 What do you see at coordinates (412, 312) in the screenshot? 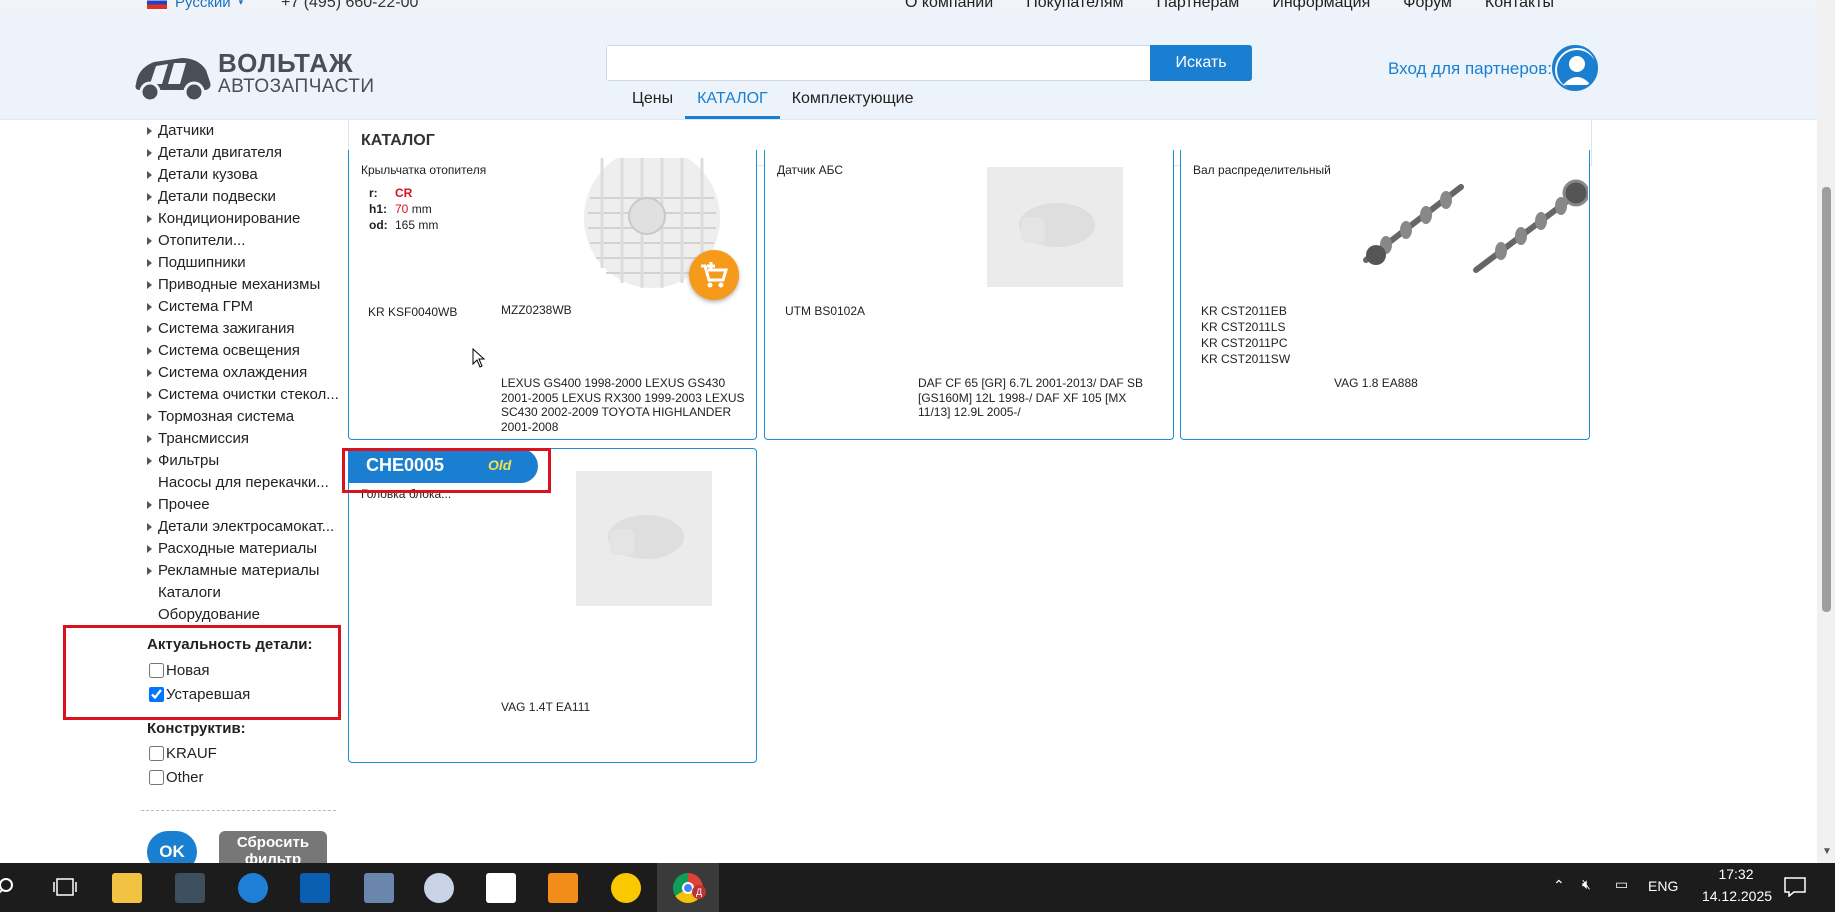
I see `product-code: KR KSF0040WB` at bounding box center [412, 312].